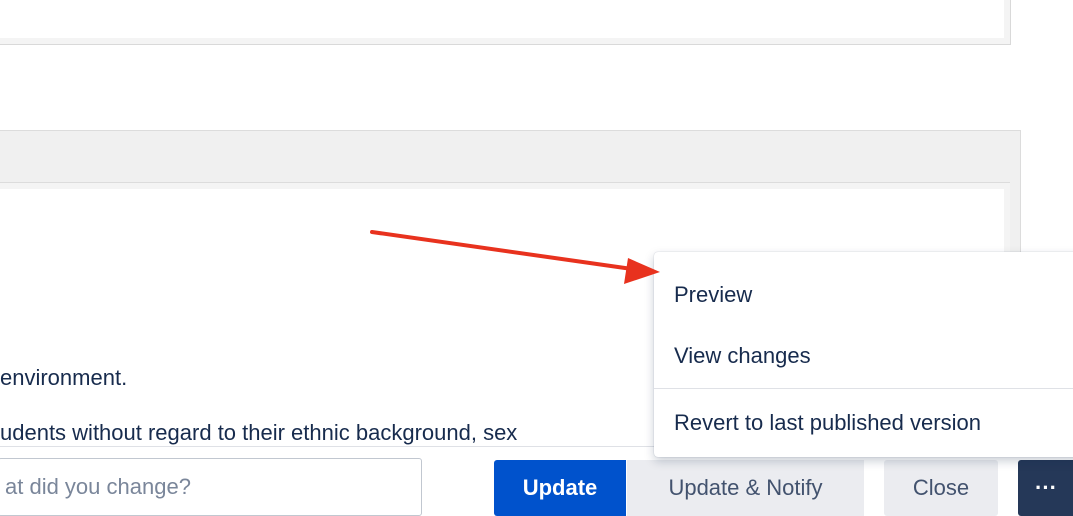 This screenshot has height=516, width=1073. Describe the element at coordinates (211, 487) in the screenshot. I see `change-comment-input` at that location.